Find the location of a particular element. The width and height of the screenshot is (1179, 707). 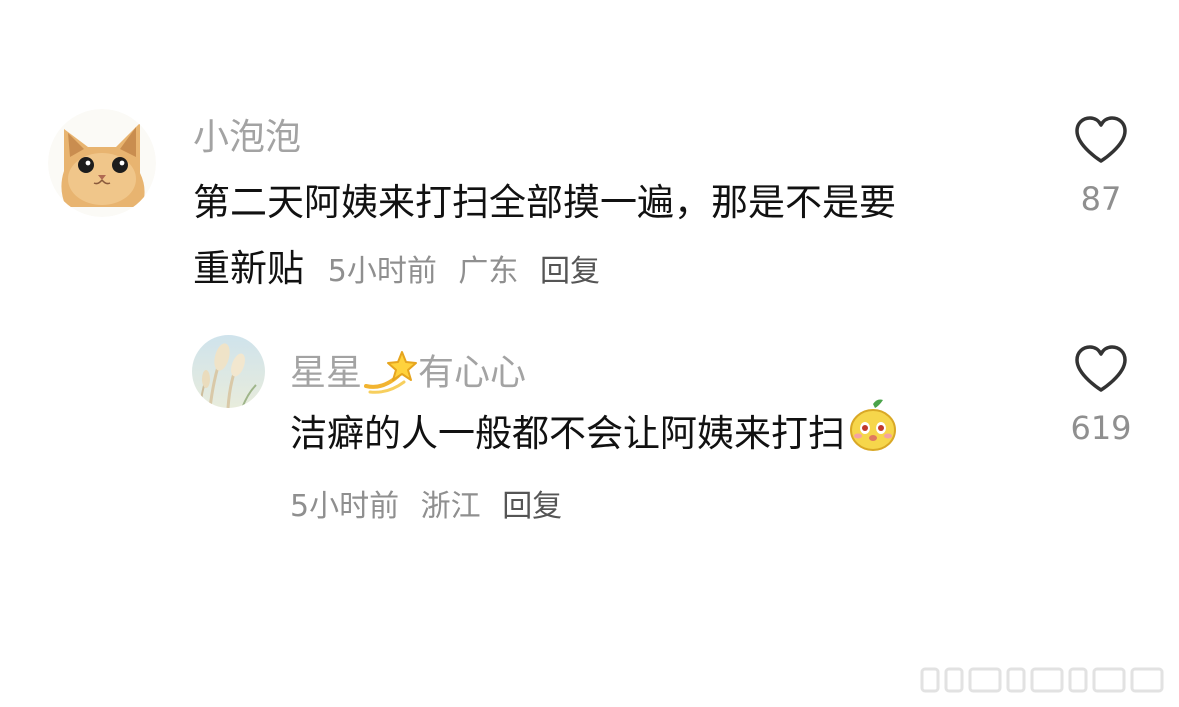

cute-pear-icon is located at coordinates (873, 435).